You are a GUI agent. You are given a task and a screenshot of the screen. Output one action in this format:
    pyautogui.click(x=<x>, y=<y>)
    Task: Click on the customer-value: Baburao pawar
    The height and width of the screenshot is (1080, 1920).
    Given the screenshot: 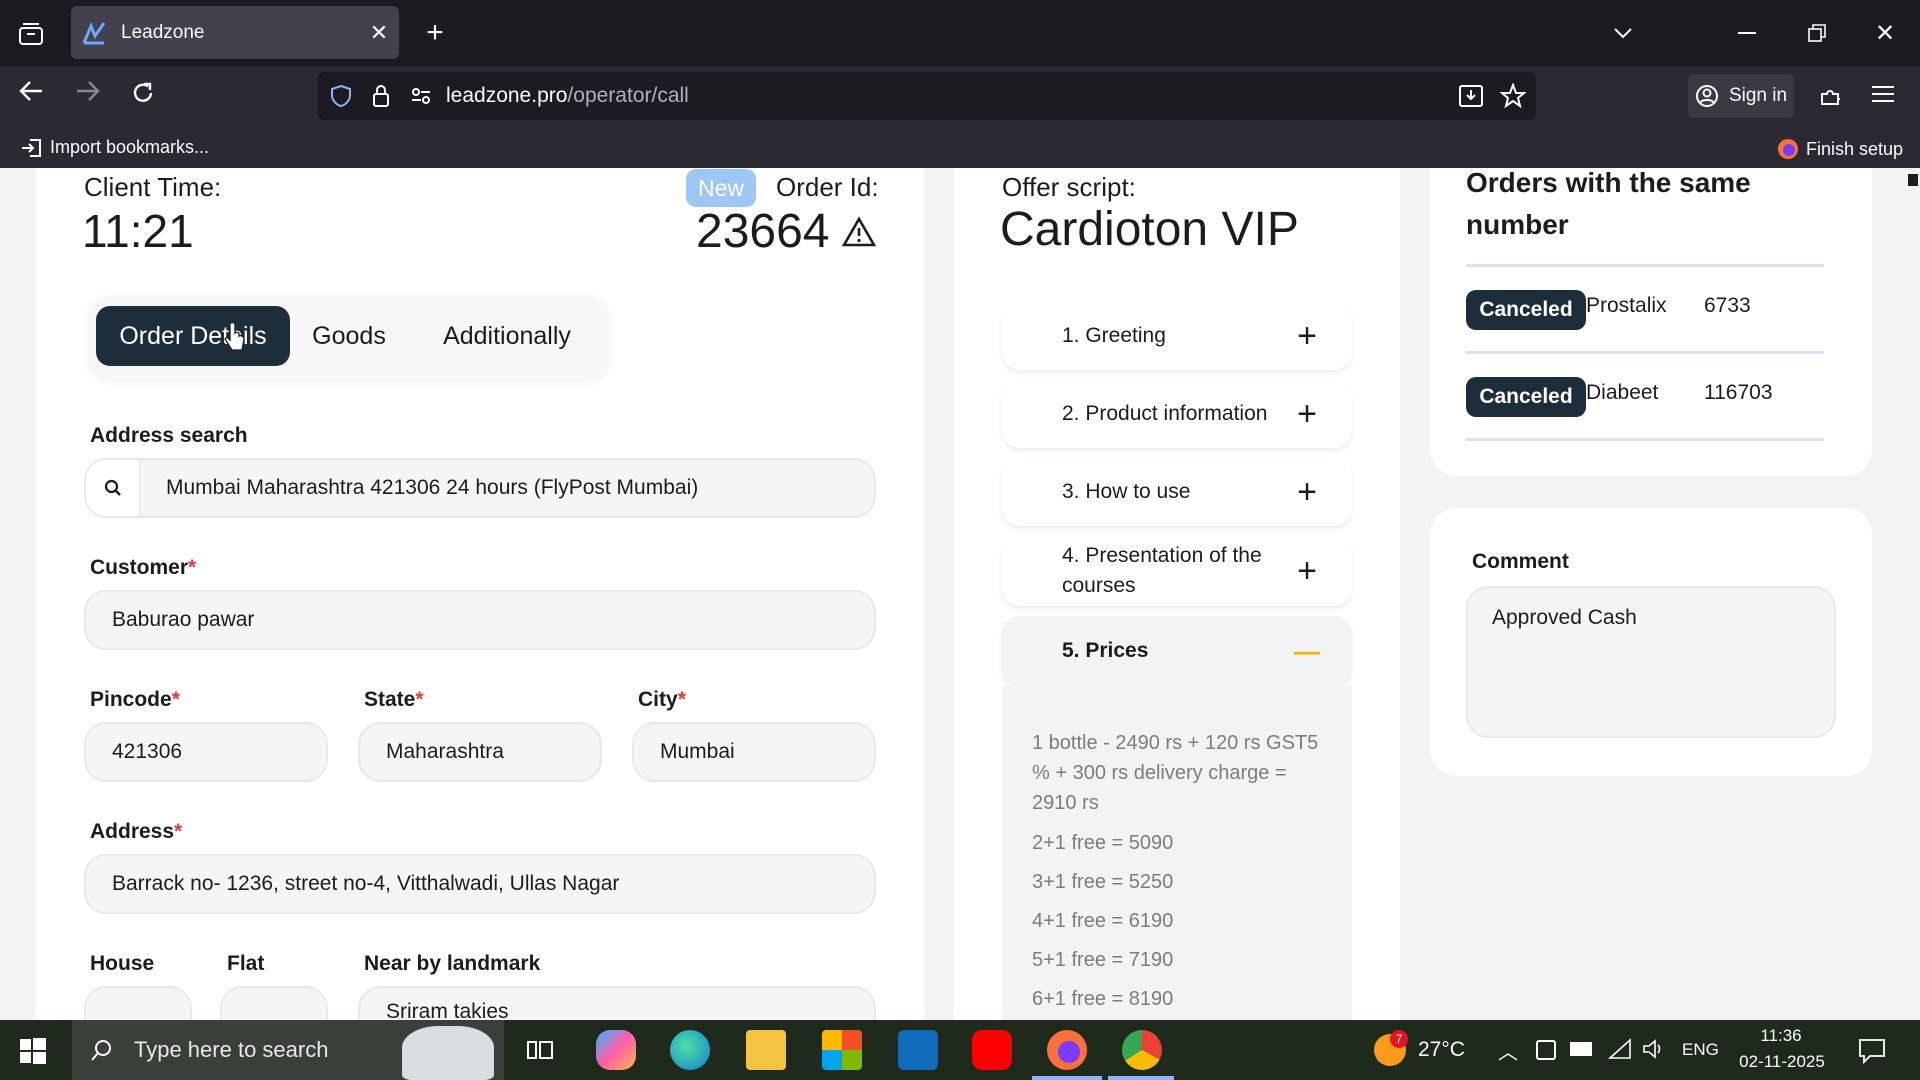 What is the action you would take?
    pyautogui.click(x=183, y=619)
    